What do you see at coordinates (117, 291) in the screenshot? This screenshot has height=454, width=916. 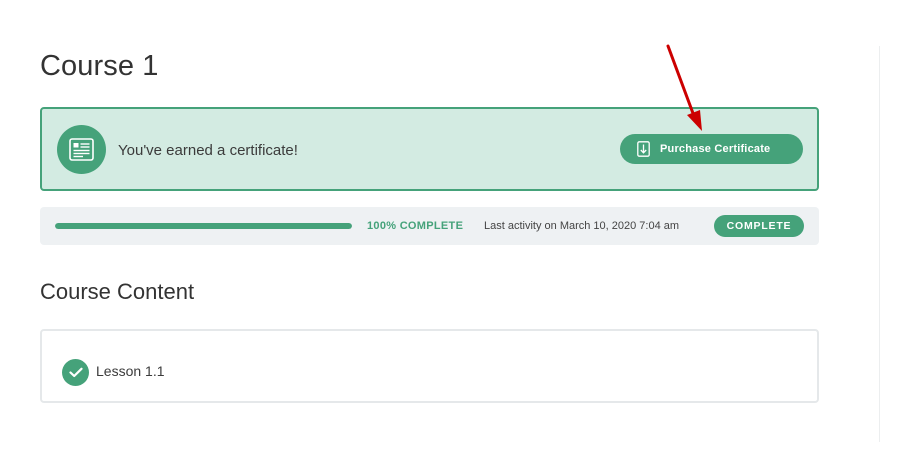 I see `course-content-heading: Course Content` at bounding box center [117, 291].